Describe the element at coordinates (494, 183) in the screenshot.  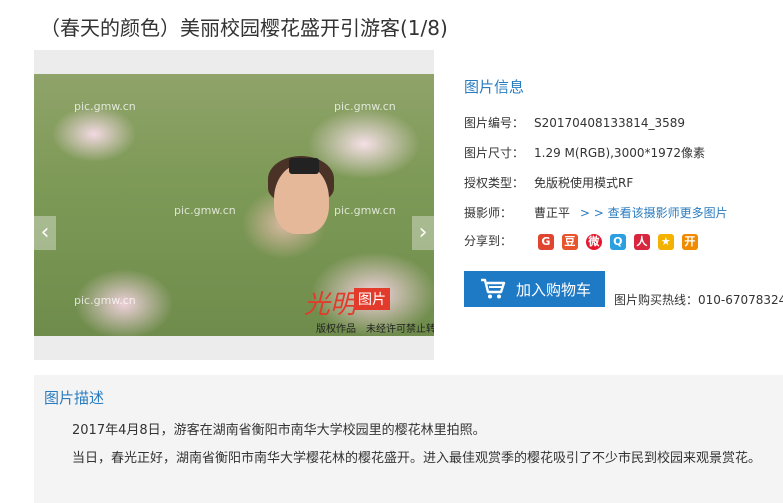
I see `info-key: 授权类型：` at that location.